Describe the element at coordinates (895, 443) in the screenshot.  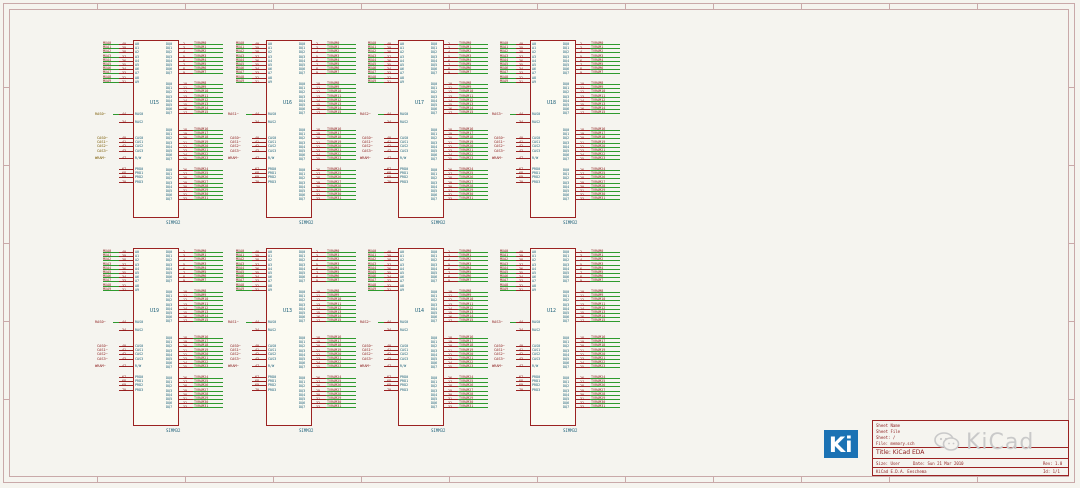
I see `tb-file: File: memory.sch` at that location.